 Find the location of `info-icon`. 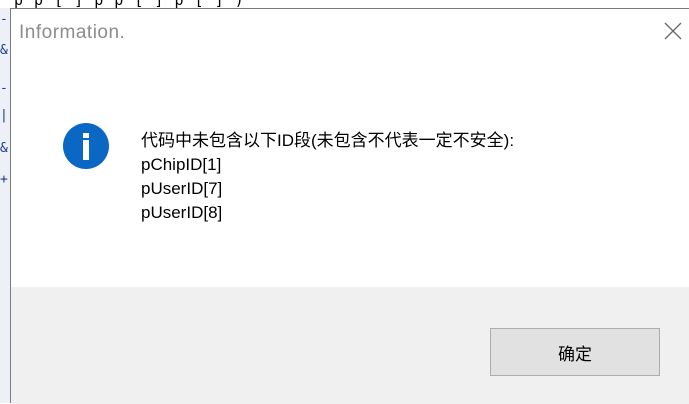

info-icon is located at coordinates (86, 146).